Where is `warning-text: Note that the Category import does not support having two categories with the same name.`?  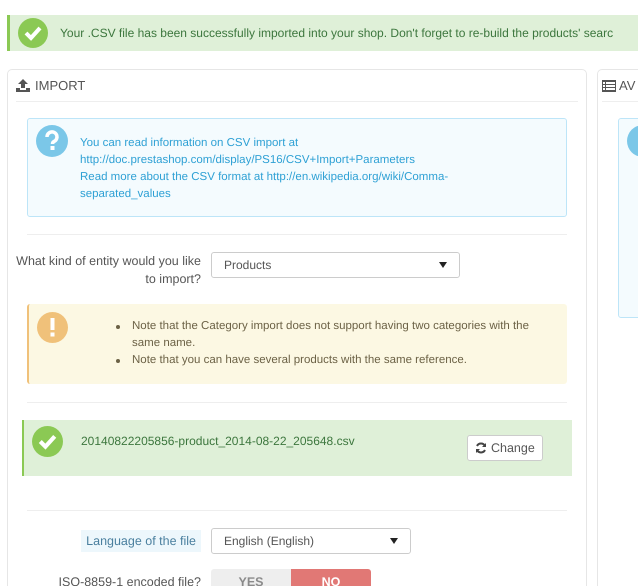
warning-text: Note that the Category import does not support having two categories with the same name. is located at coordinates (331, 335).